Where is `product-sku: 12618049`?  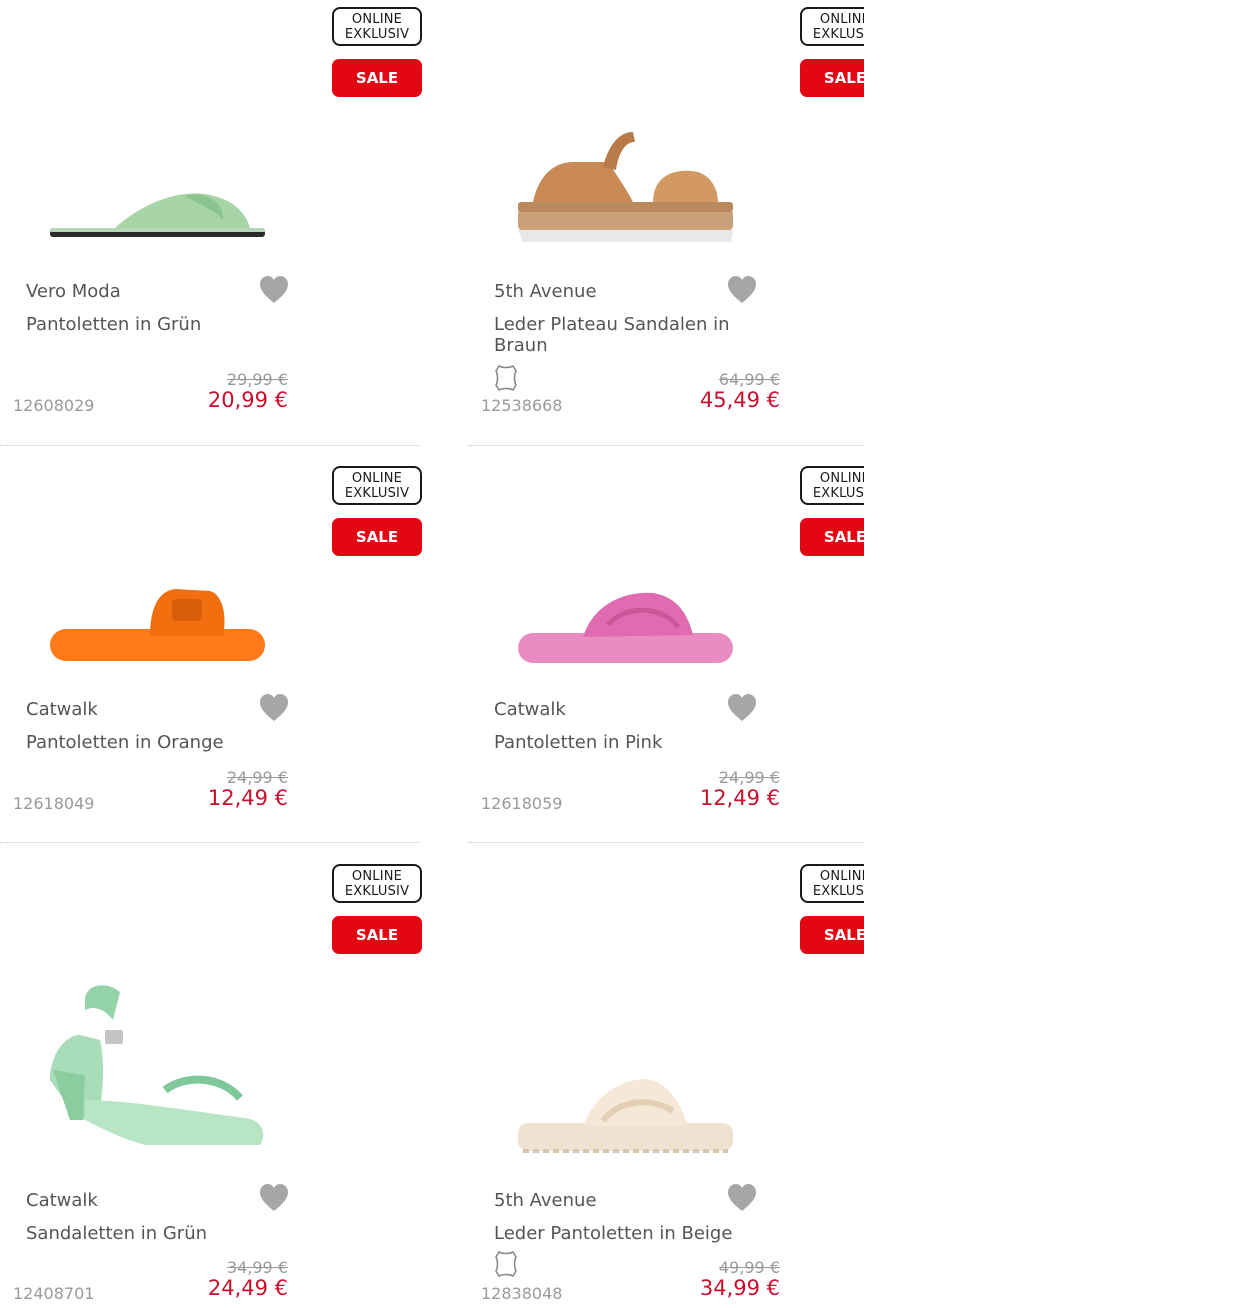 product-sku: 12618049 is located at coordinates (54, 803).